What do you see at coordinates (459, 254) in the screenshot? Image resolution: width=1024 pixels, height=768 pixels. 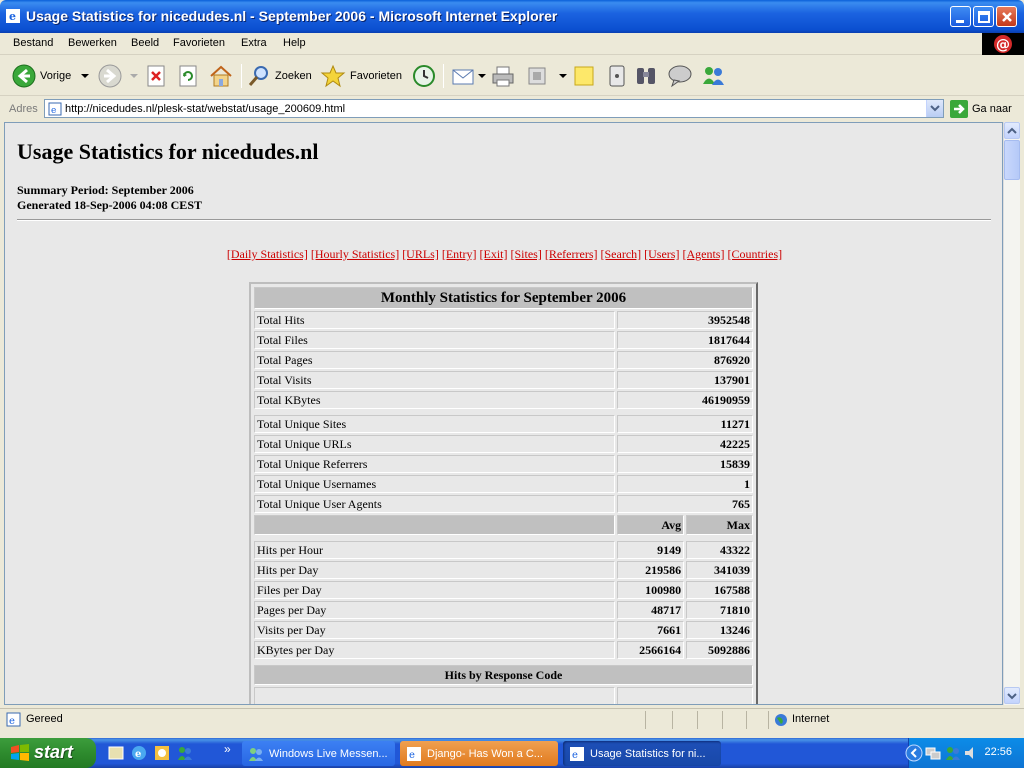 I see `link-entry: [Entry]` at bounding box center [459, 254].